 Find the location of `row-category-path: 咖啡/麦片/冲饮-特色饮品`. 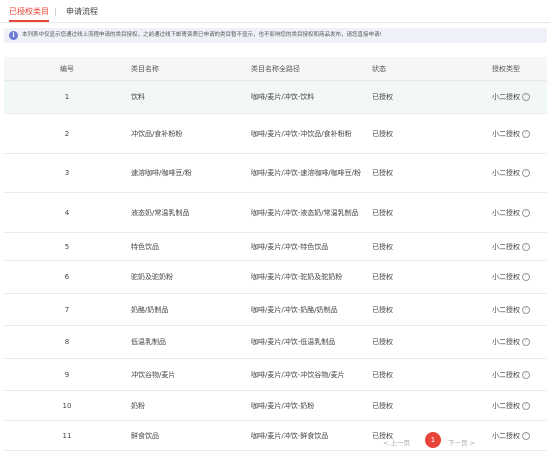

row-category-path: 咖啡/麦片/冲饮-特色饮品 is located at coordinates (290, 246).